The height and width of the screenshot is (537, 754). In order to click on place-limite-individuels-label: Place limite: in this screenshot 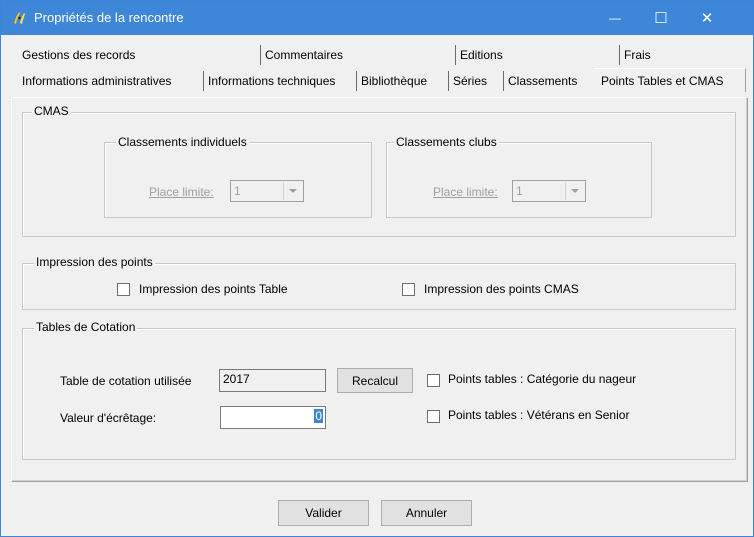, I will do `click(181, 192)`.